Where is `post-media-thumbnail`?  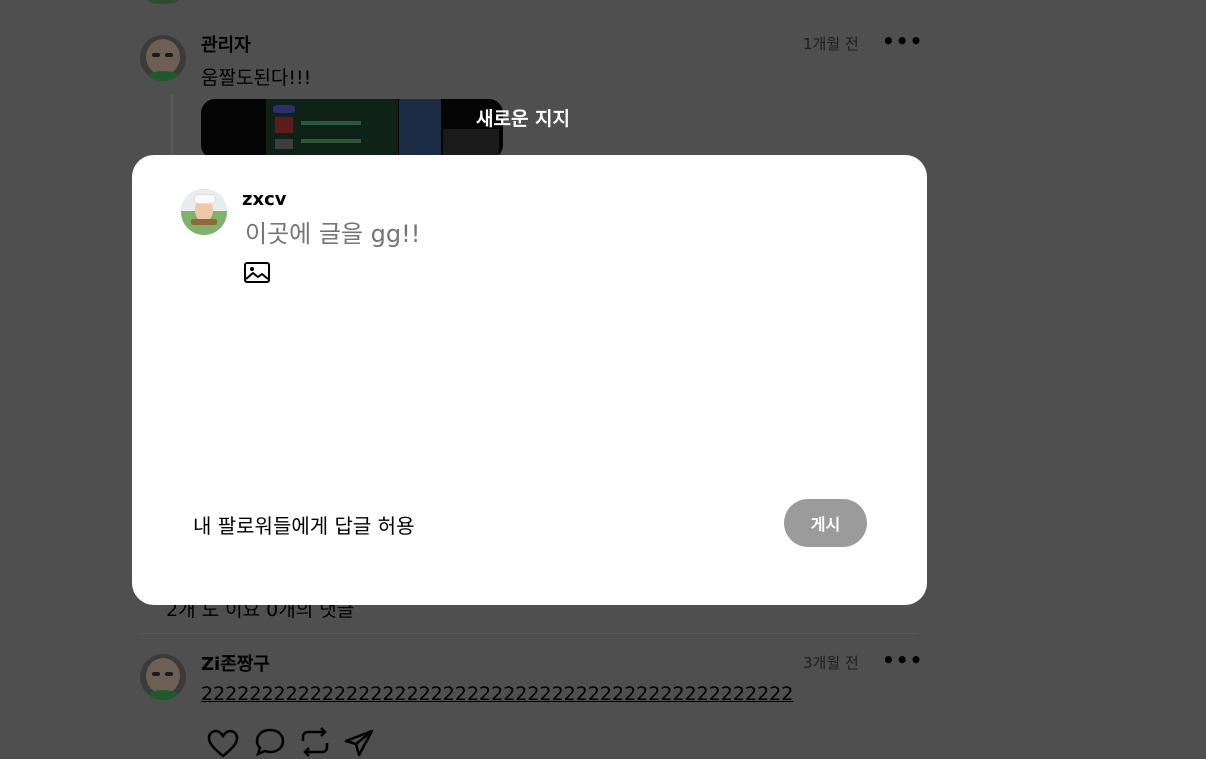
post-media-thumbnail is located at coordinates (352, 129).